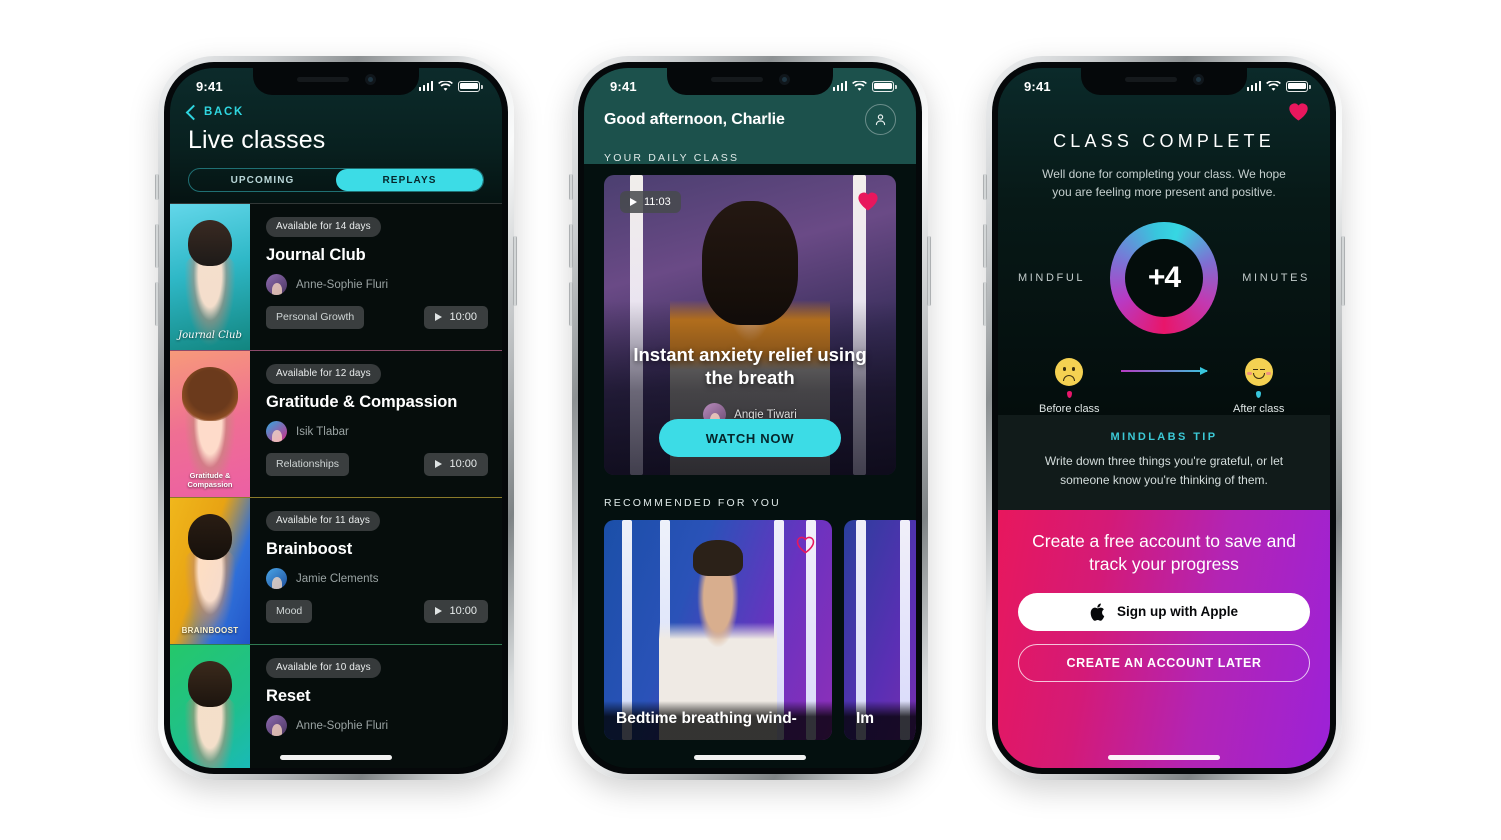 Image resolution: width=1501 pixels, height=840 pixels. I want to click on recommended-carousel: Bedtime breathing wind- Im, so click(760, 630).